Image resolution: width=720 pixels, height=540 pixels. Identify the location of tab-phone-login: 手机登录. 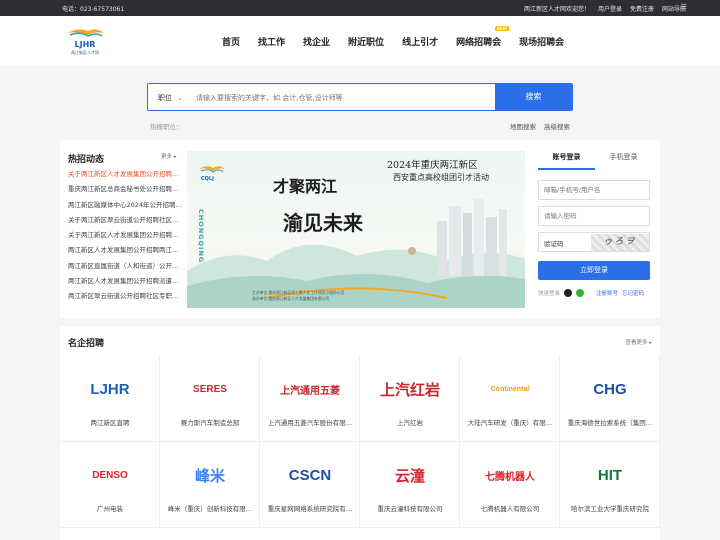
(623, 161).